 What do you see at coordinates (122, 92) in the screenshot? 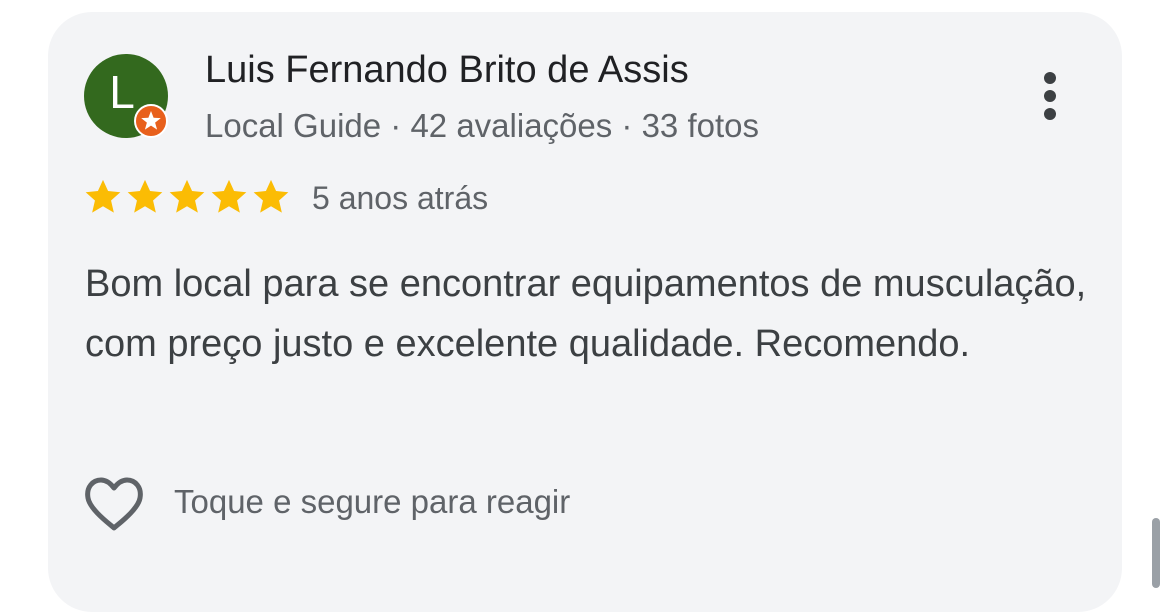
I see `avatar-initial: L` at bounding box center [122, 92].